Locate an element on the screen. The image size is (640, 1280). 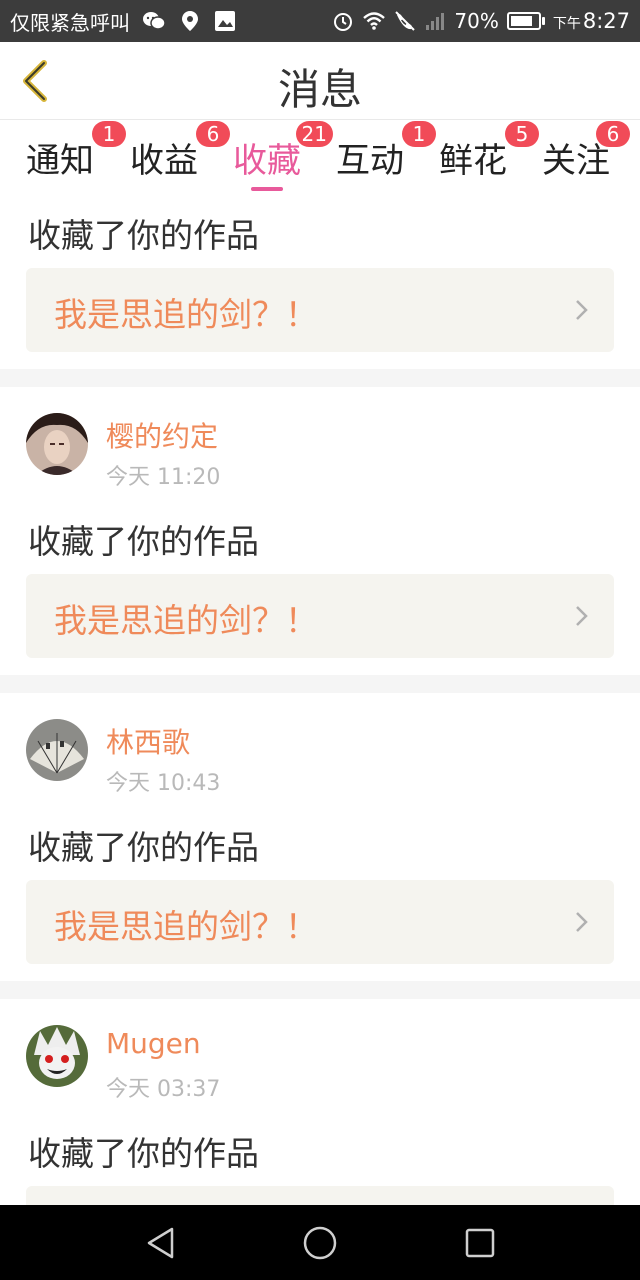
battery-percent: 70% is located at coordinates (476, 21).